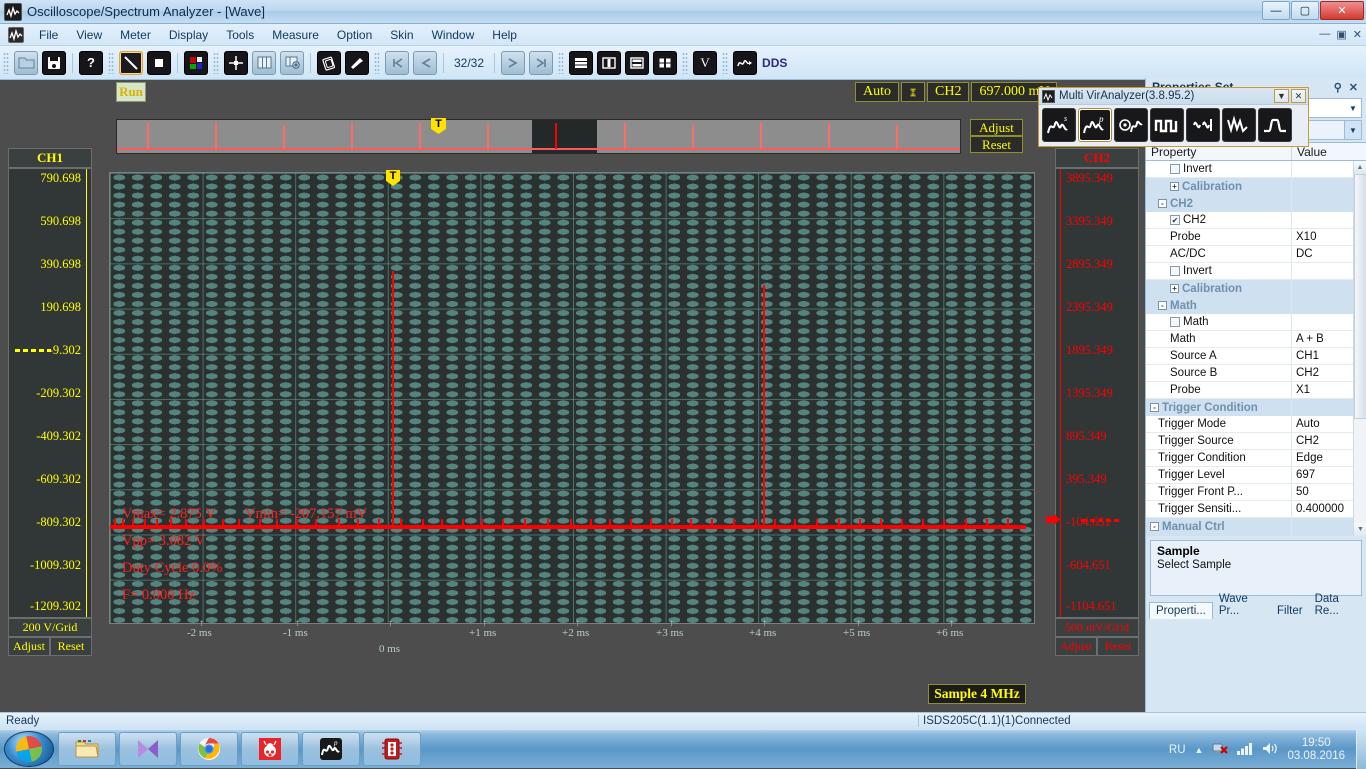 Image resolution: width=1366 pixels, height=769 pixels. I want to click on add-pane-button, so click(292, 62).